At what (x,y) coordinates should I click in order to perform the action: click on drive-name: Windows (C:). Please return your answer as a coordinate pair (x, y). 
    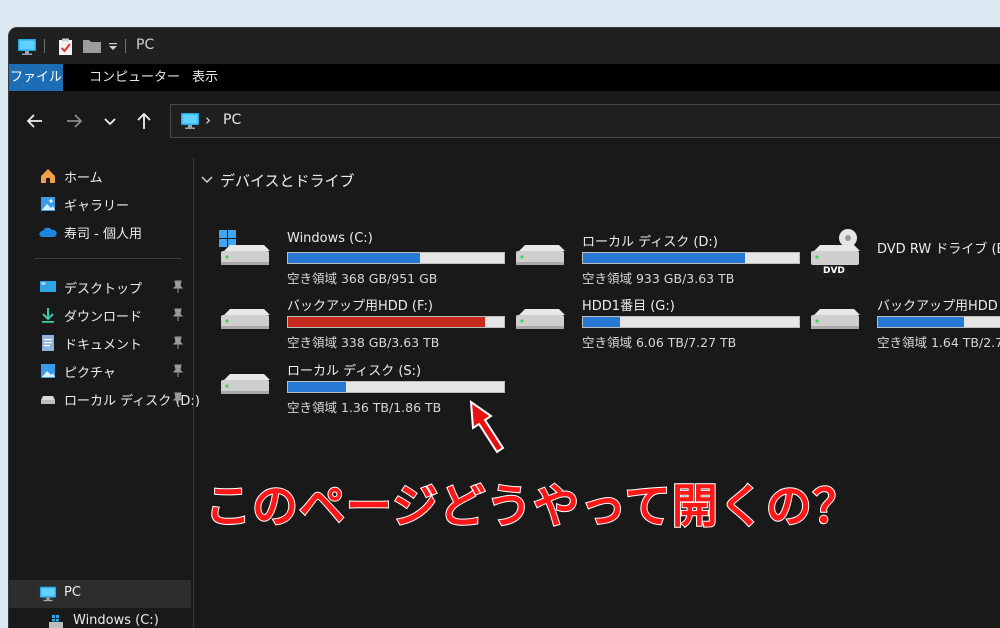
    Looking at the image, I should click on (330, 238).